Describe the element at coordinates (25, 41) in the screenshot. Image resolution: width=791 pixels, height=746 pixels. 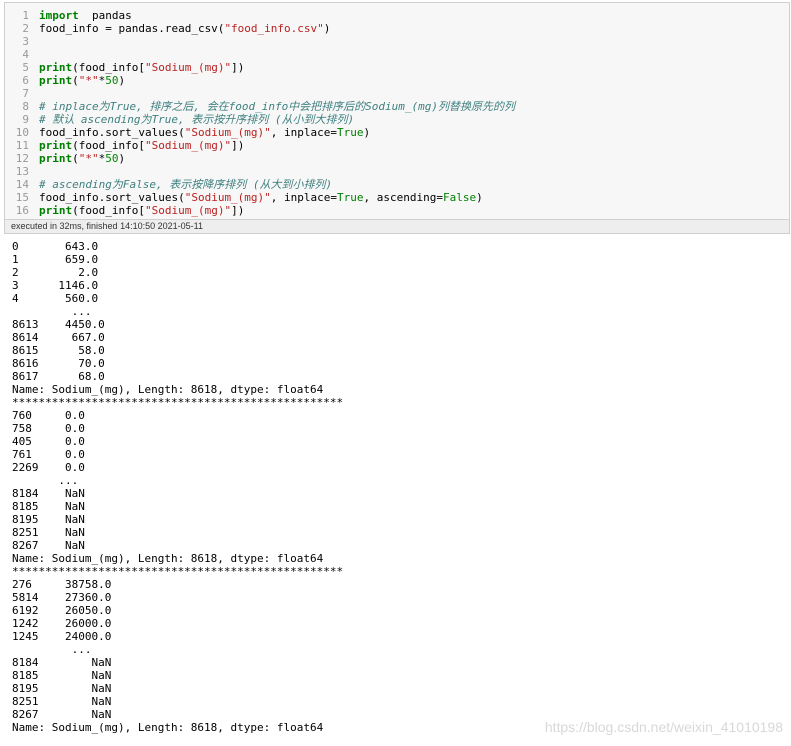
I see `line-number: 3` at that location.